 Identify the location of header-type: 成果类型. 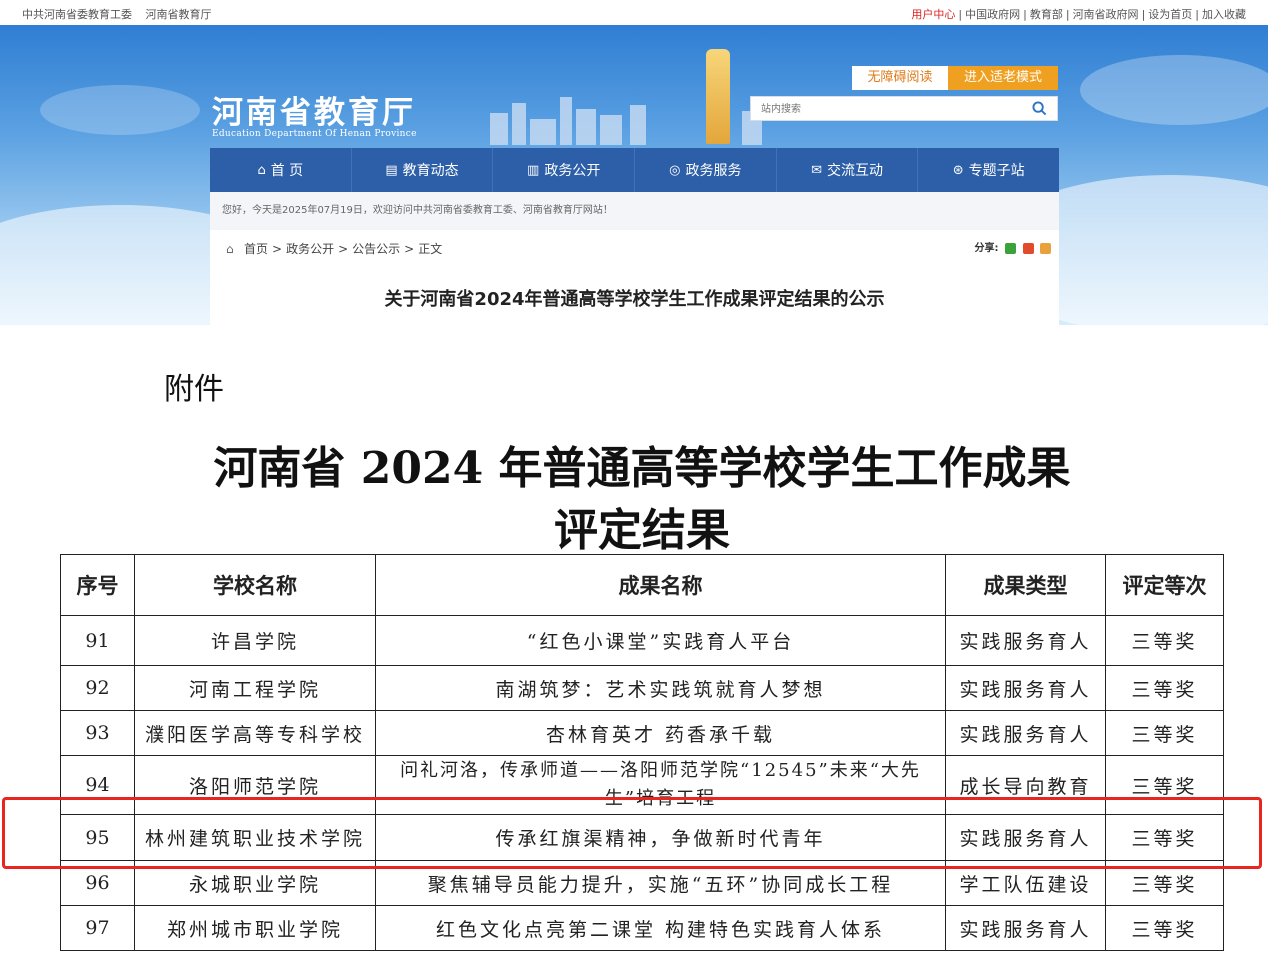
(1025, 585).